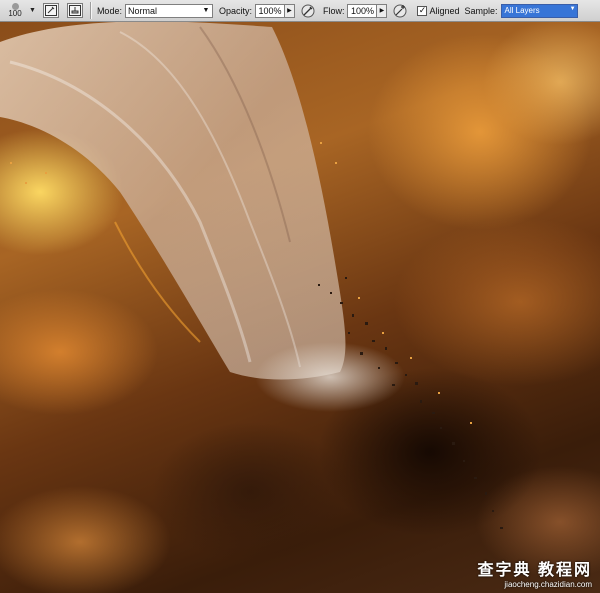  I want to click on pen-pressure-icon, so click(308, 10).